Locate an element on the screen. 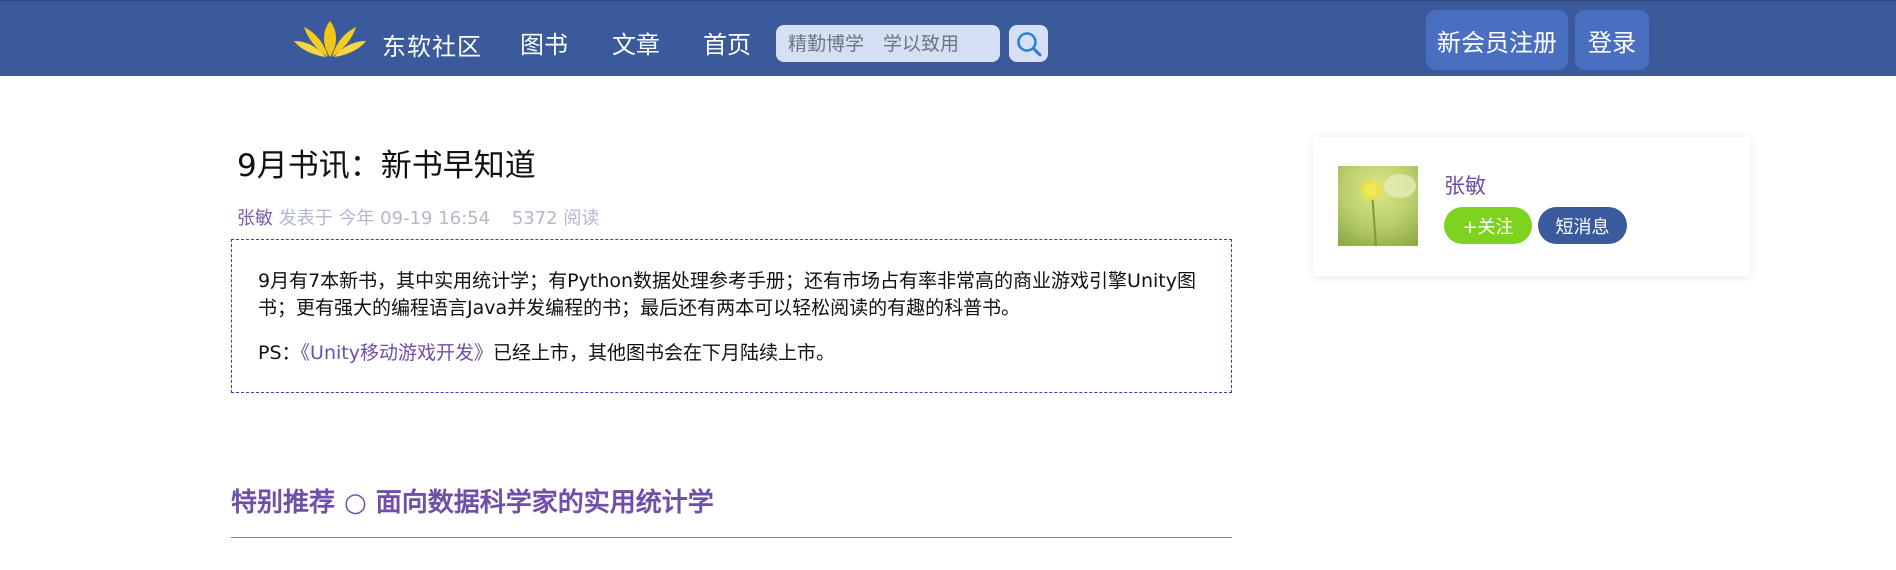 Image resolution: width=1896 pixels, height=570 pixels. brand-name: 东软社区 is located at coordinates (432, 44).